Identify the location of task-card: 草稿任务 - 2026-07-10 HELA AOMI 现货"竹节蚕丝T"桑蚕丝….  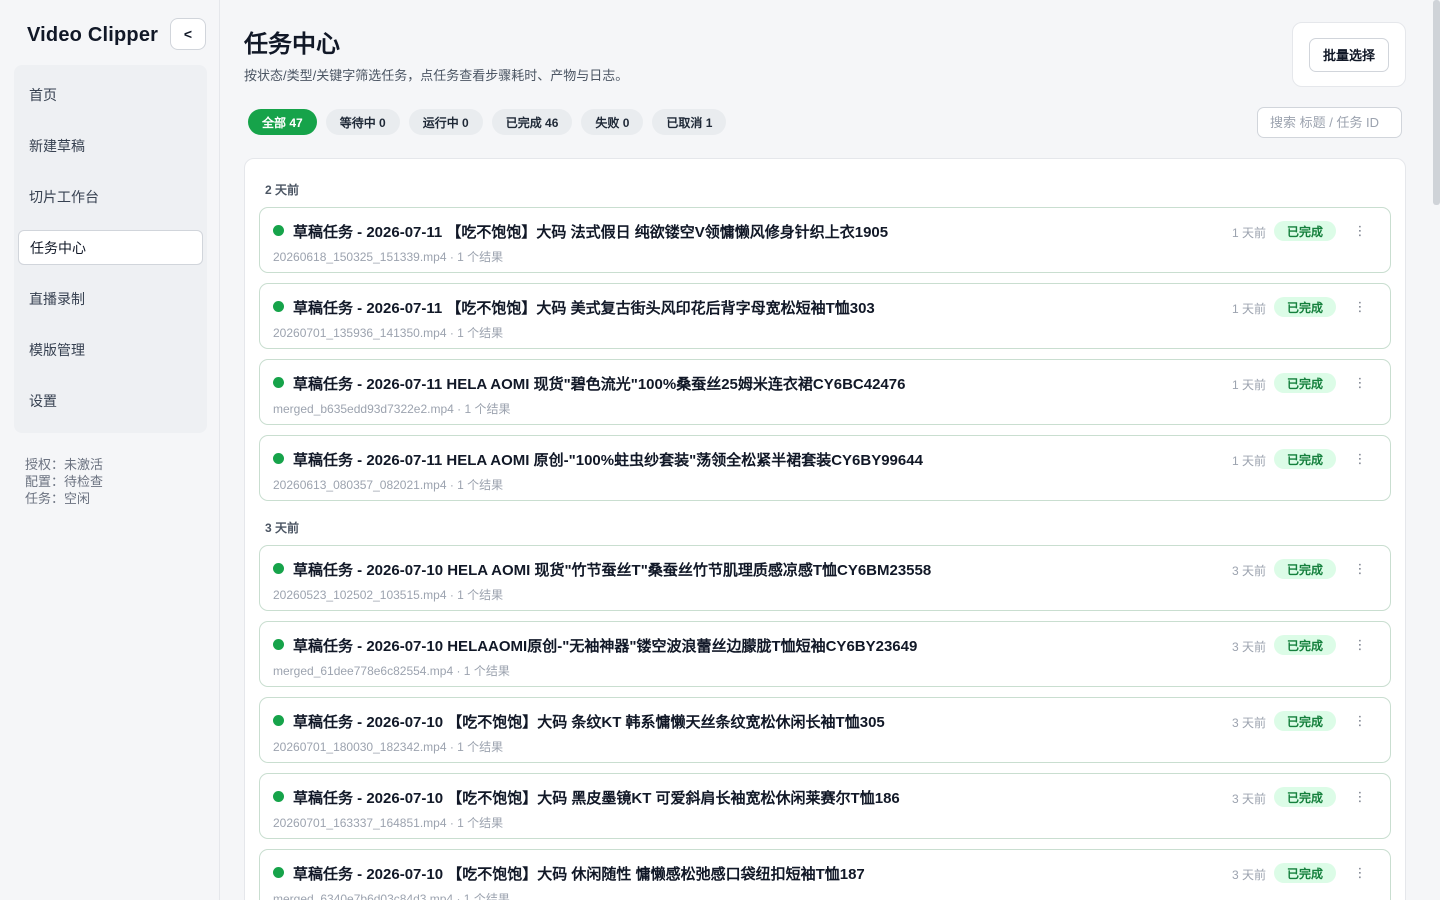
(825, 578).